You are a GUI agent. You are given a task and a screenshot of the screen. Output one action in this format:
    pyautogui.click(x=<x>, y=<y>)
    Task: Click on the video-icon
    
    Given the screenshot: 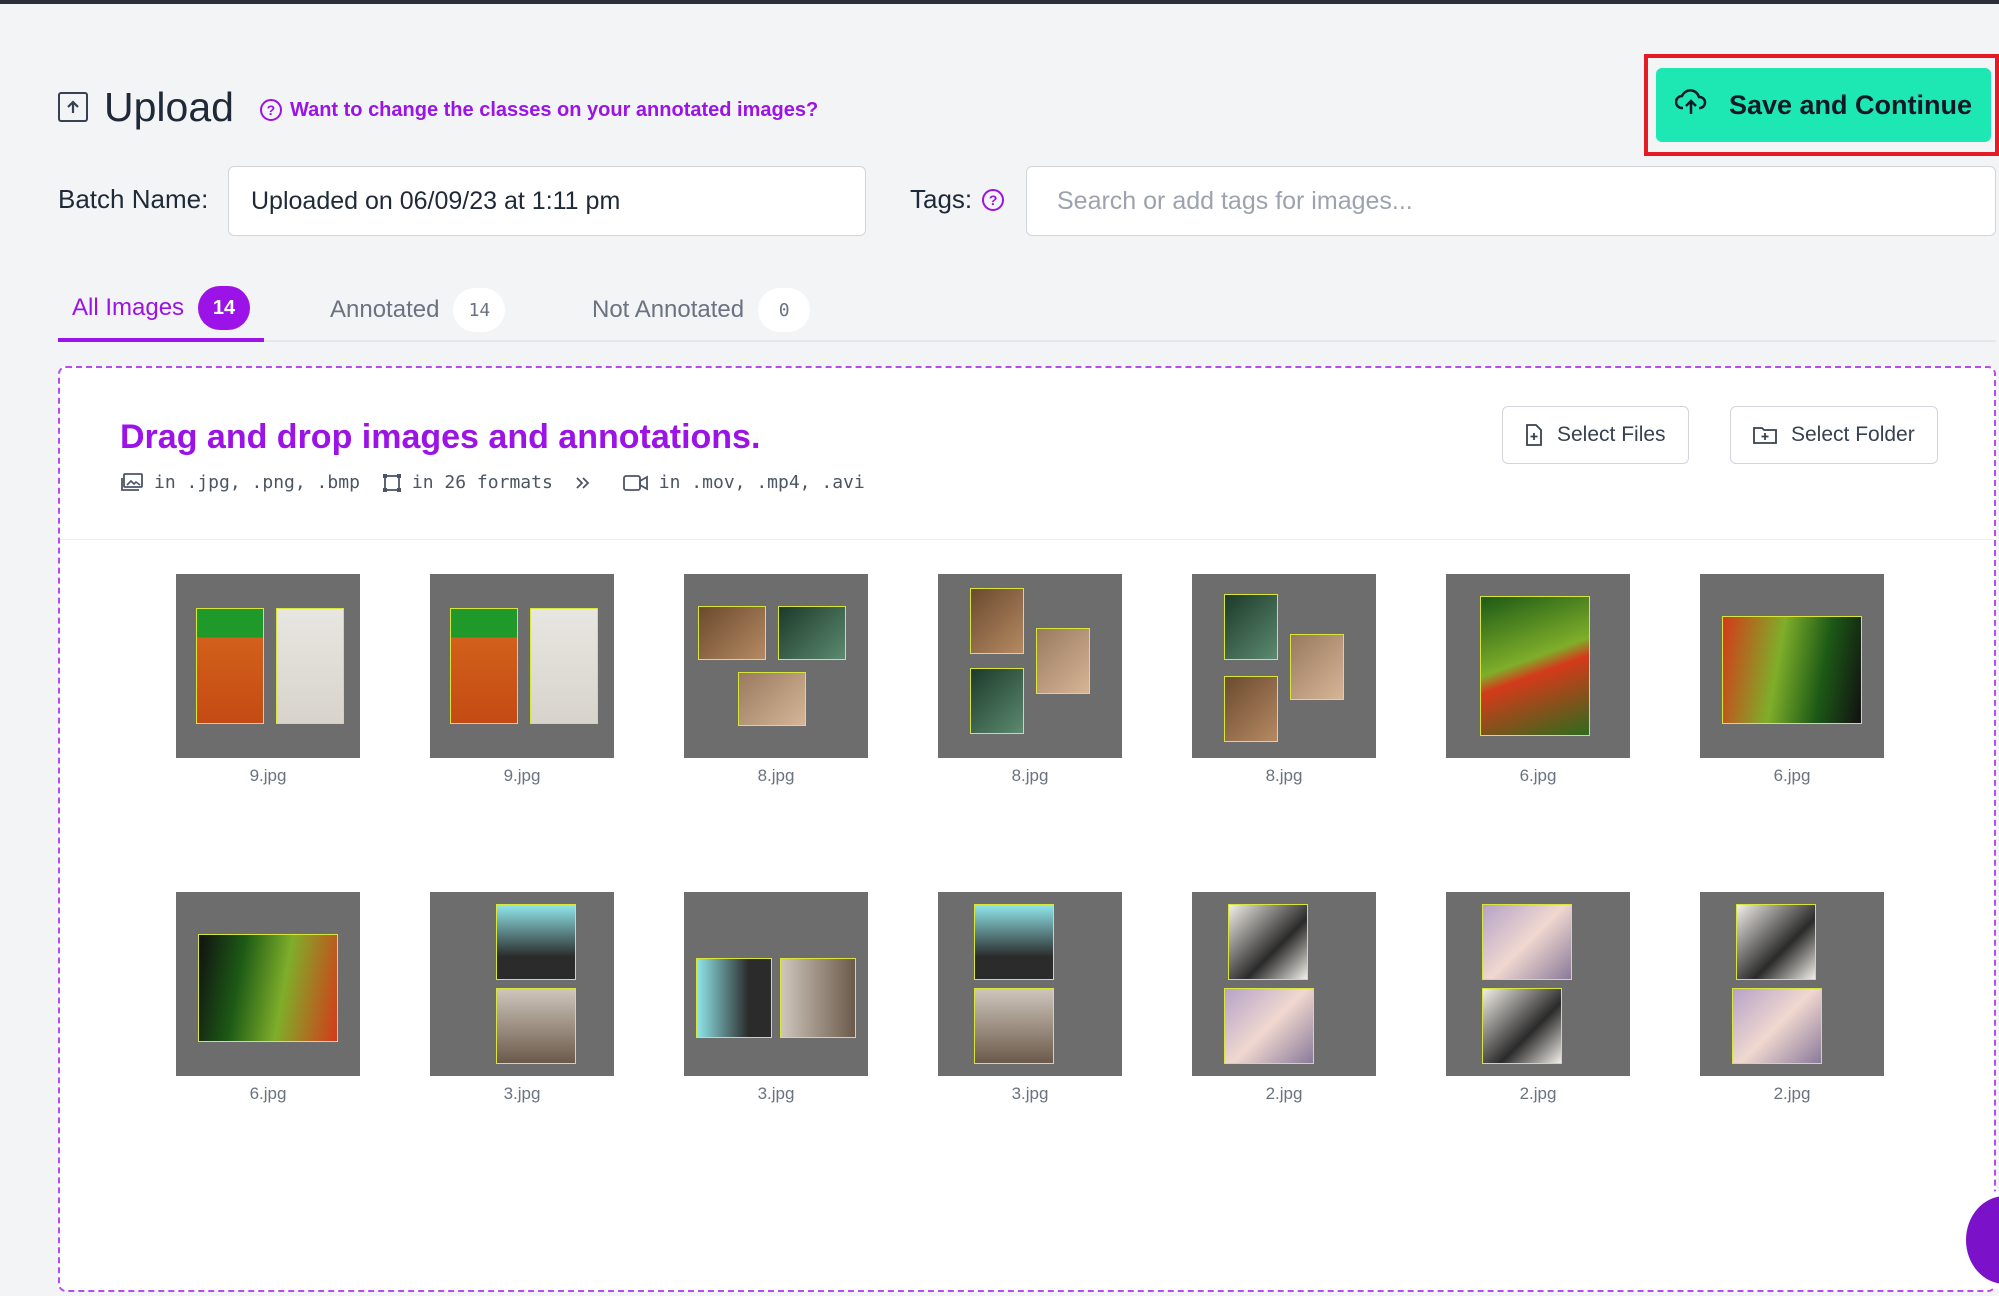 What is the action you would take?
    pyautogui.click(x=635, y=482)
    